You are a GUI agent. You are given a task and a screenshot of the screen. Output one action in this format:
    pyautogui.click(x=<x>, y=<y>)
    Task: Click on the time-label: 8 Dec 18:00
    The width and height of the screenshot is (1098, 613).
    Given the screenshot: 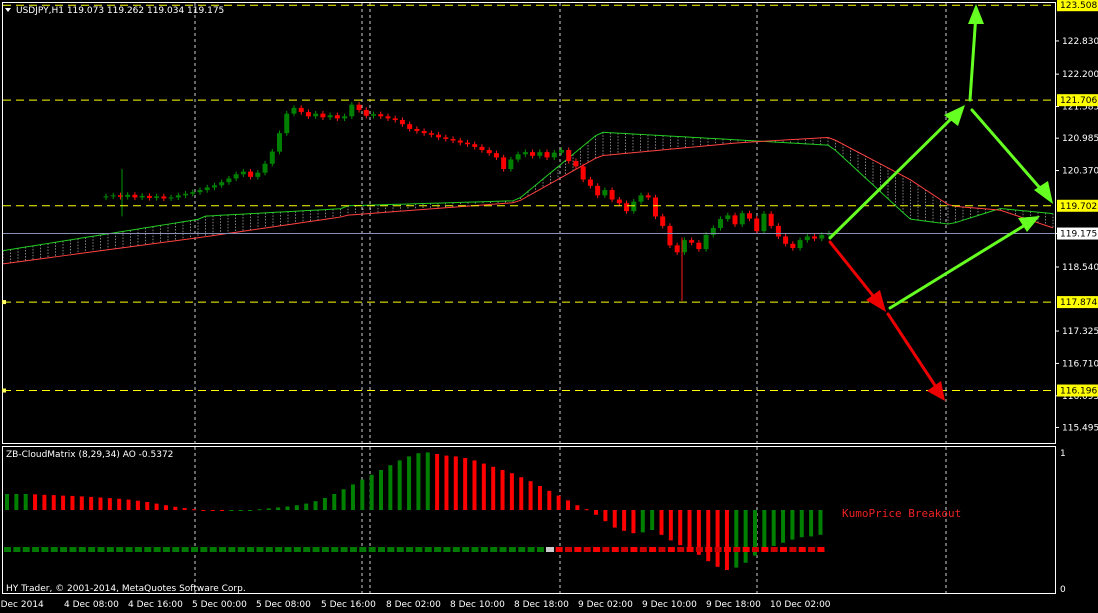 What is the action you would take?
    pyautogui.click(x=541, y=605)
    